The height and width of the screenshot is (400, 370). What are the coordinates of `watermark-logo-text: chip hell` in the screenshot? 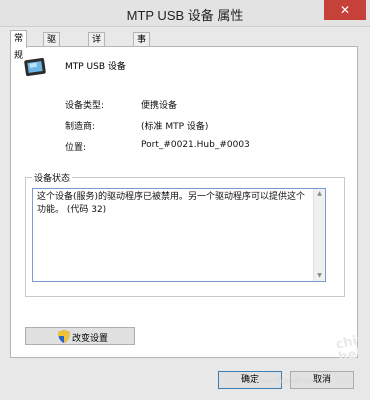 It's located at (351, 348).